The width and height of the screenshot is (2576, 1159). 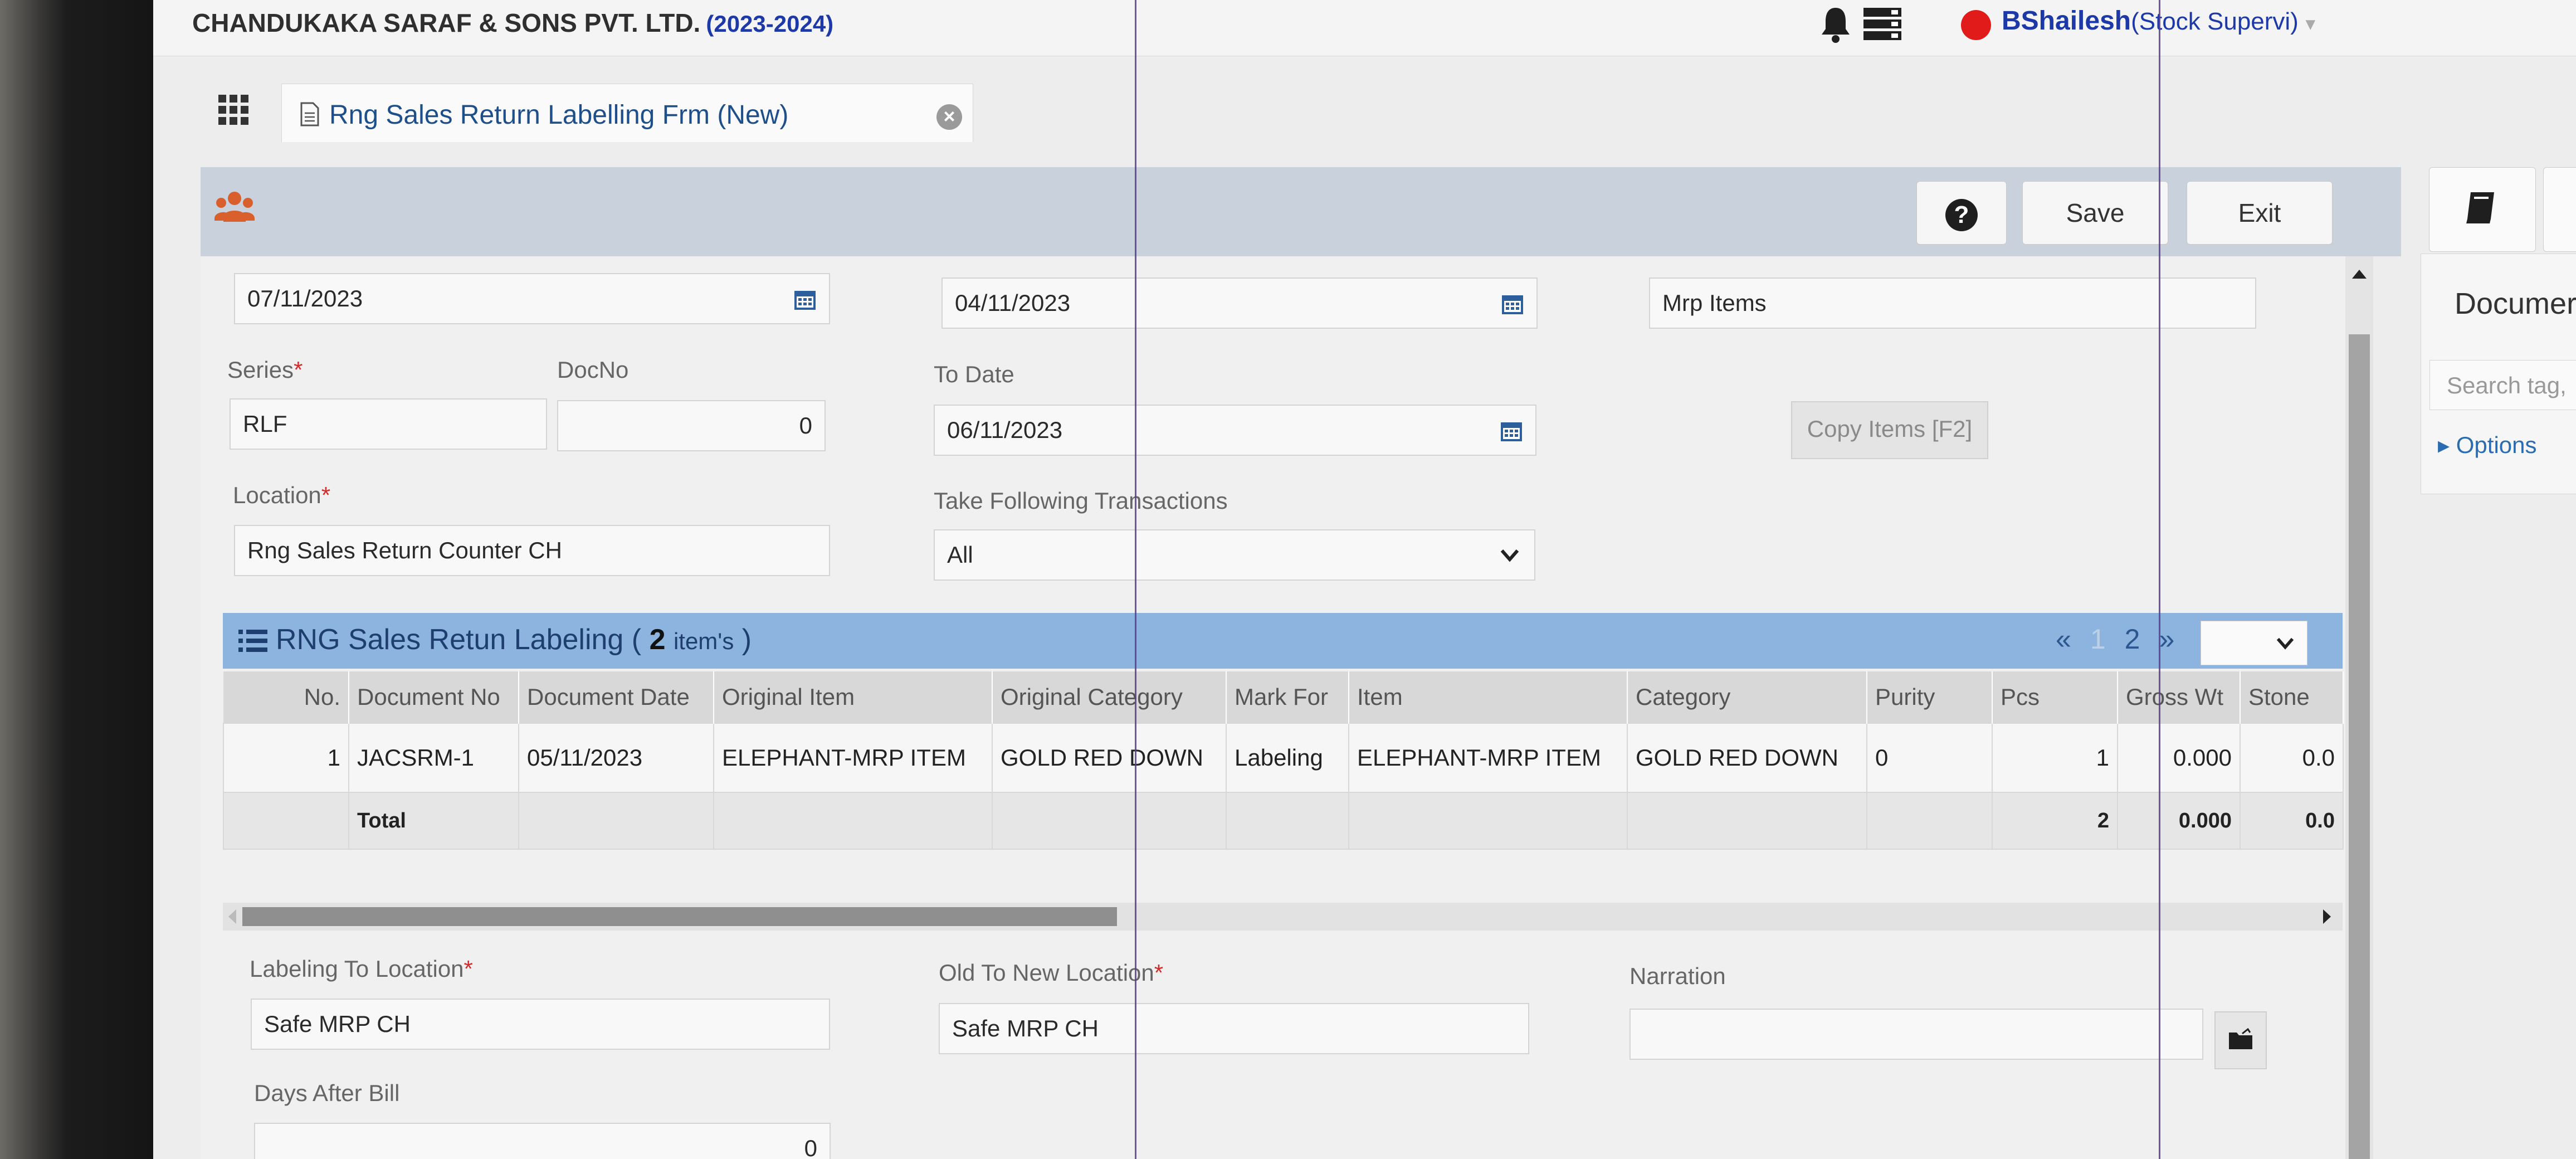 I want to click on cell-document-no: JACSRM-1, so click(x=433, y=758).